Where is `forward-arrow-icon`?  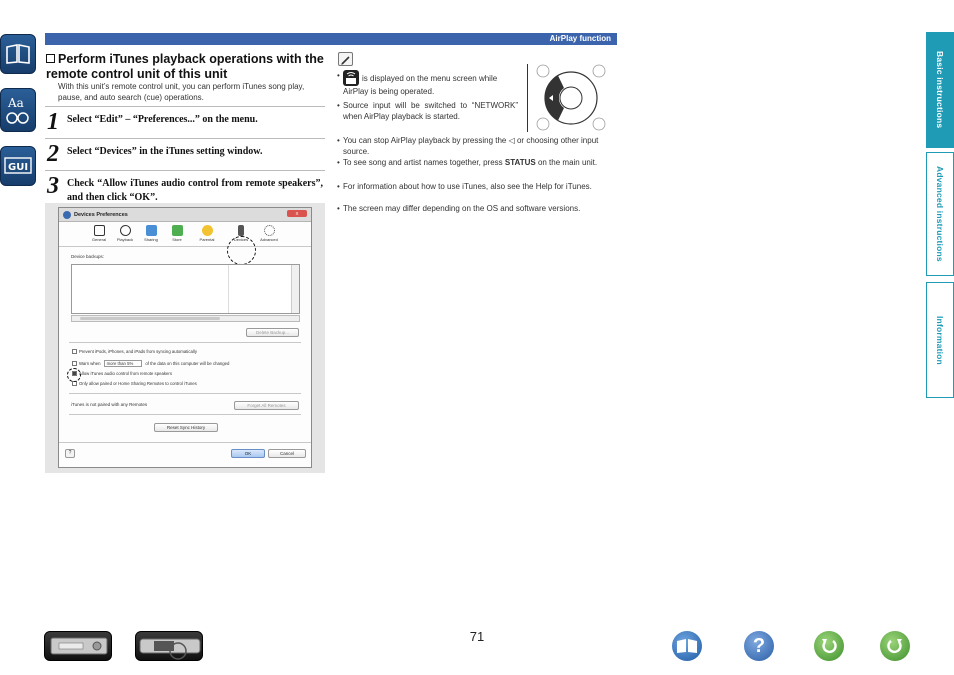
forward-arrow-icon is located at coordinates (895, 646).